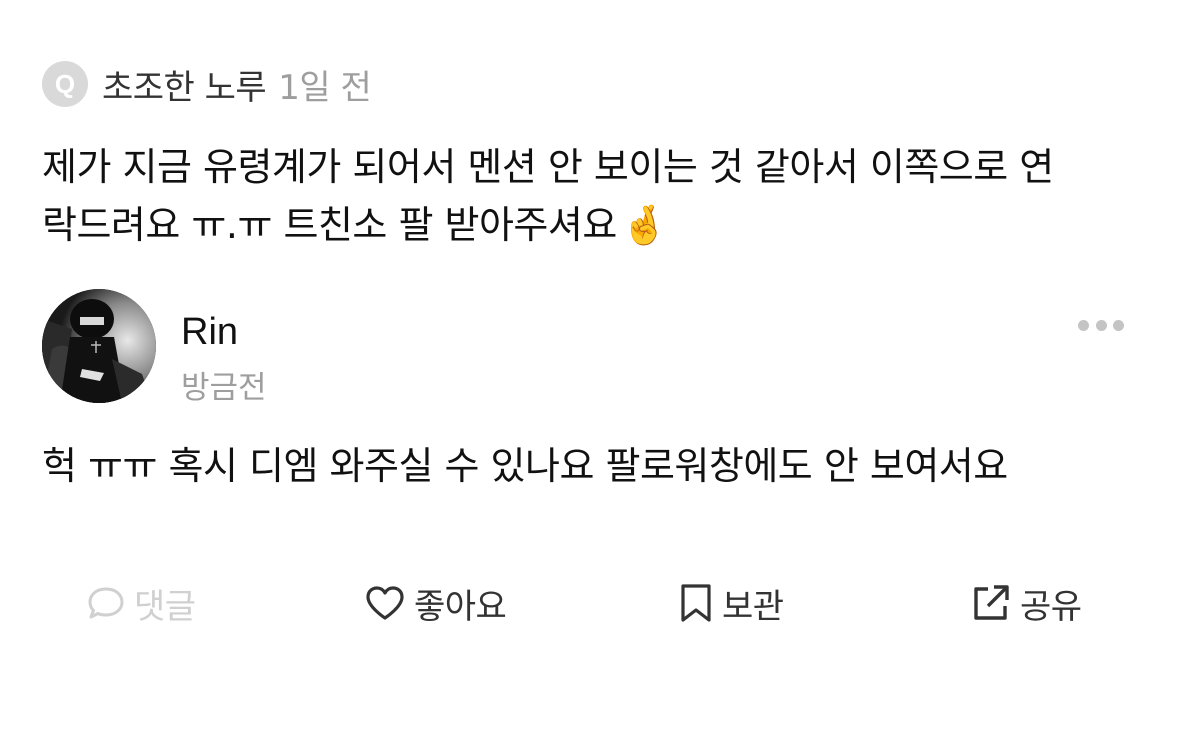  I want to click on avatar, so click(99, 346).